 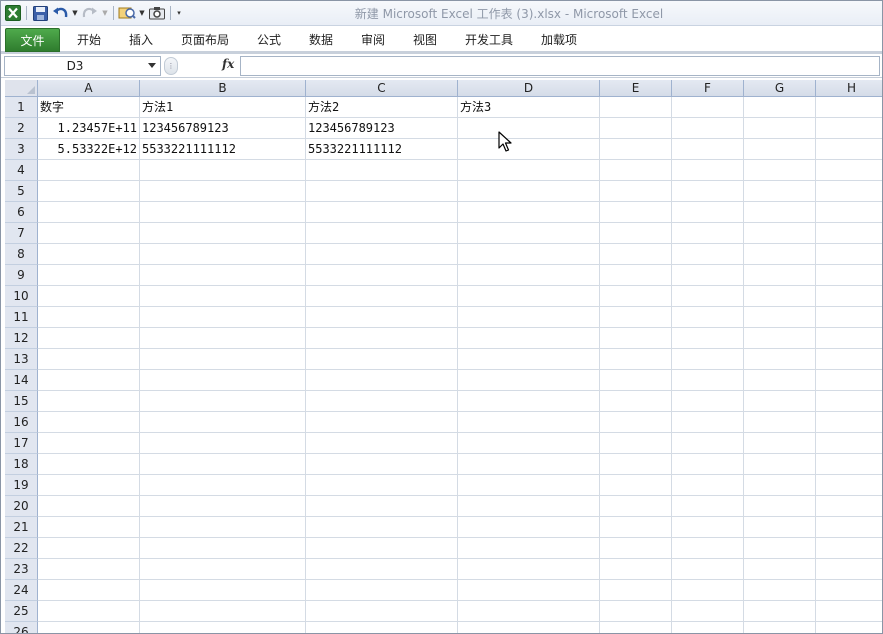 What do you see at coordinates (382, 380) in the screenshot?
I see `cell-c14` at bounding box center [382, 380].